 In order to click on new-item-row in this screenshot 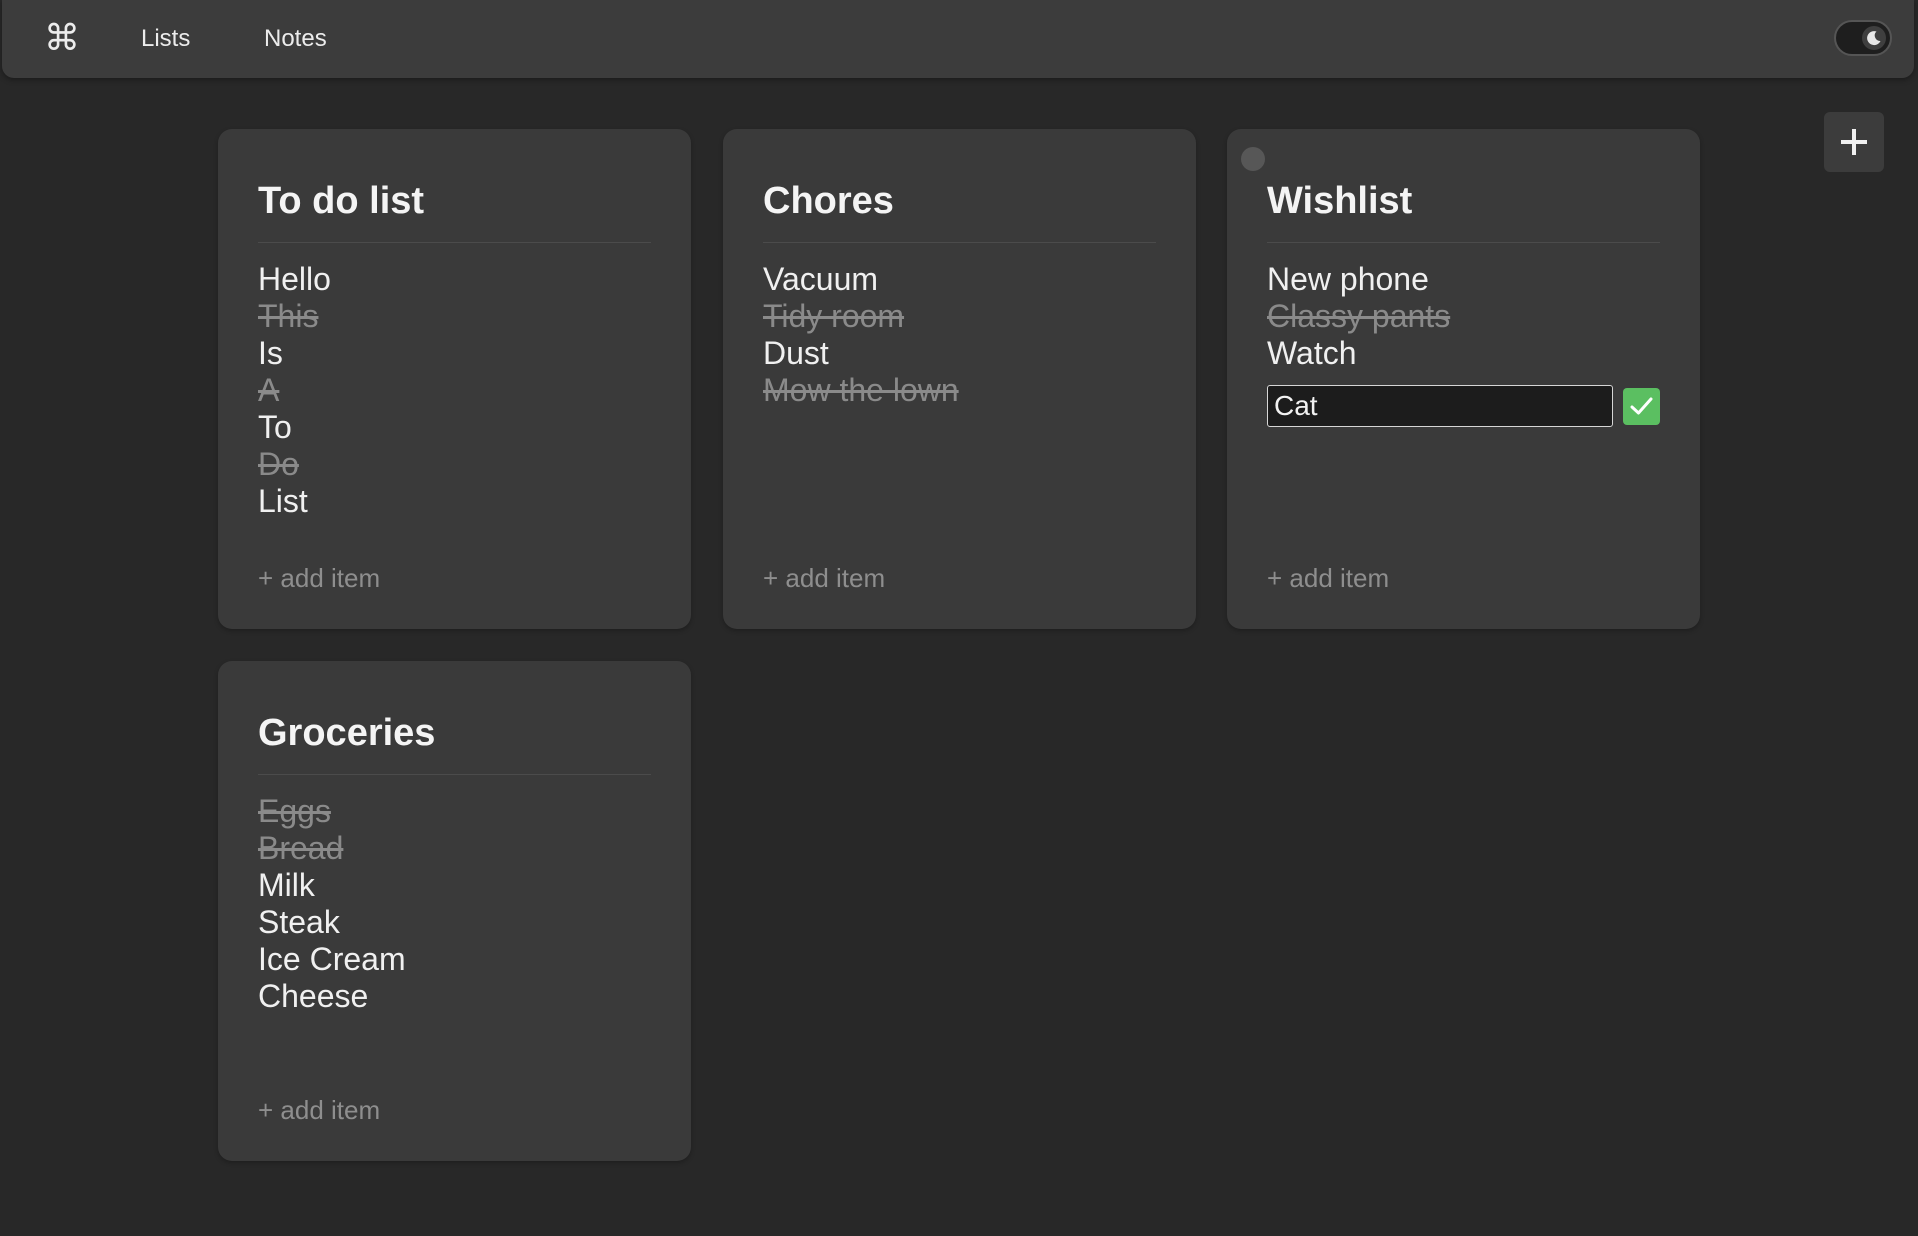, I will do `click(1464, 406)`.